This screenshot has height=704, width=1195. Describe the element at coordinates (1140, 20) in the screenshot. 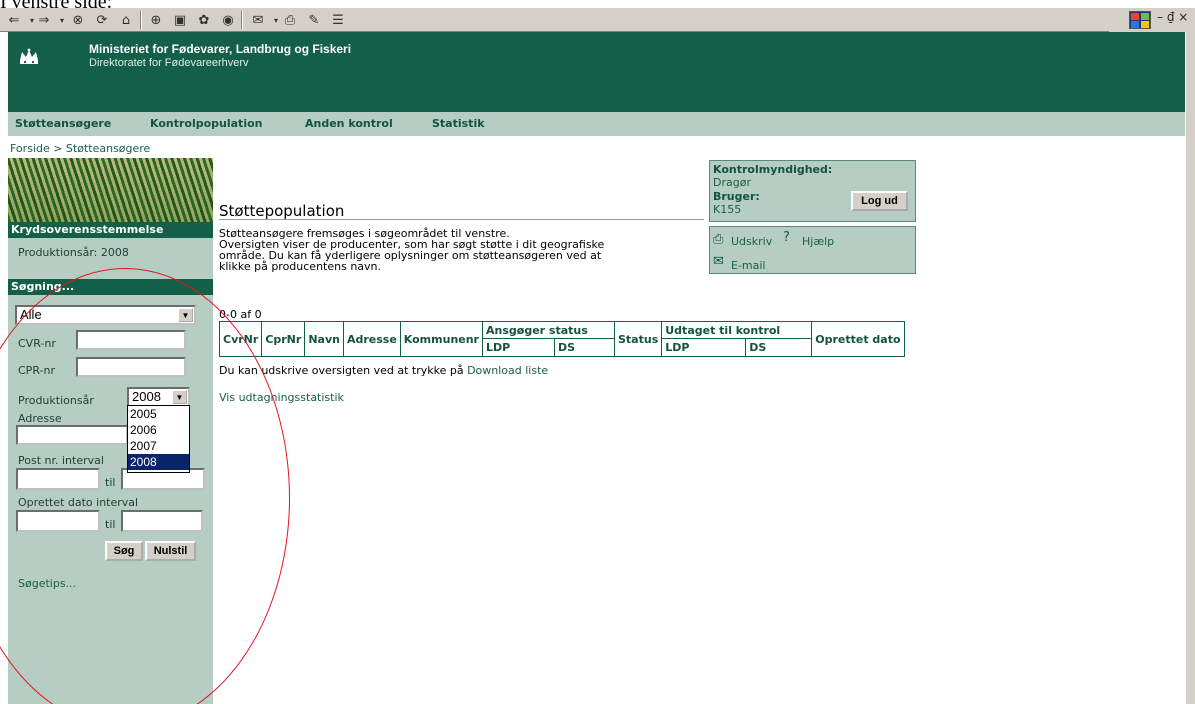

I see `windows-logo-icon` at that location.